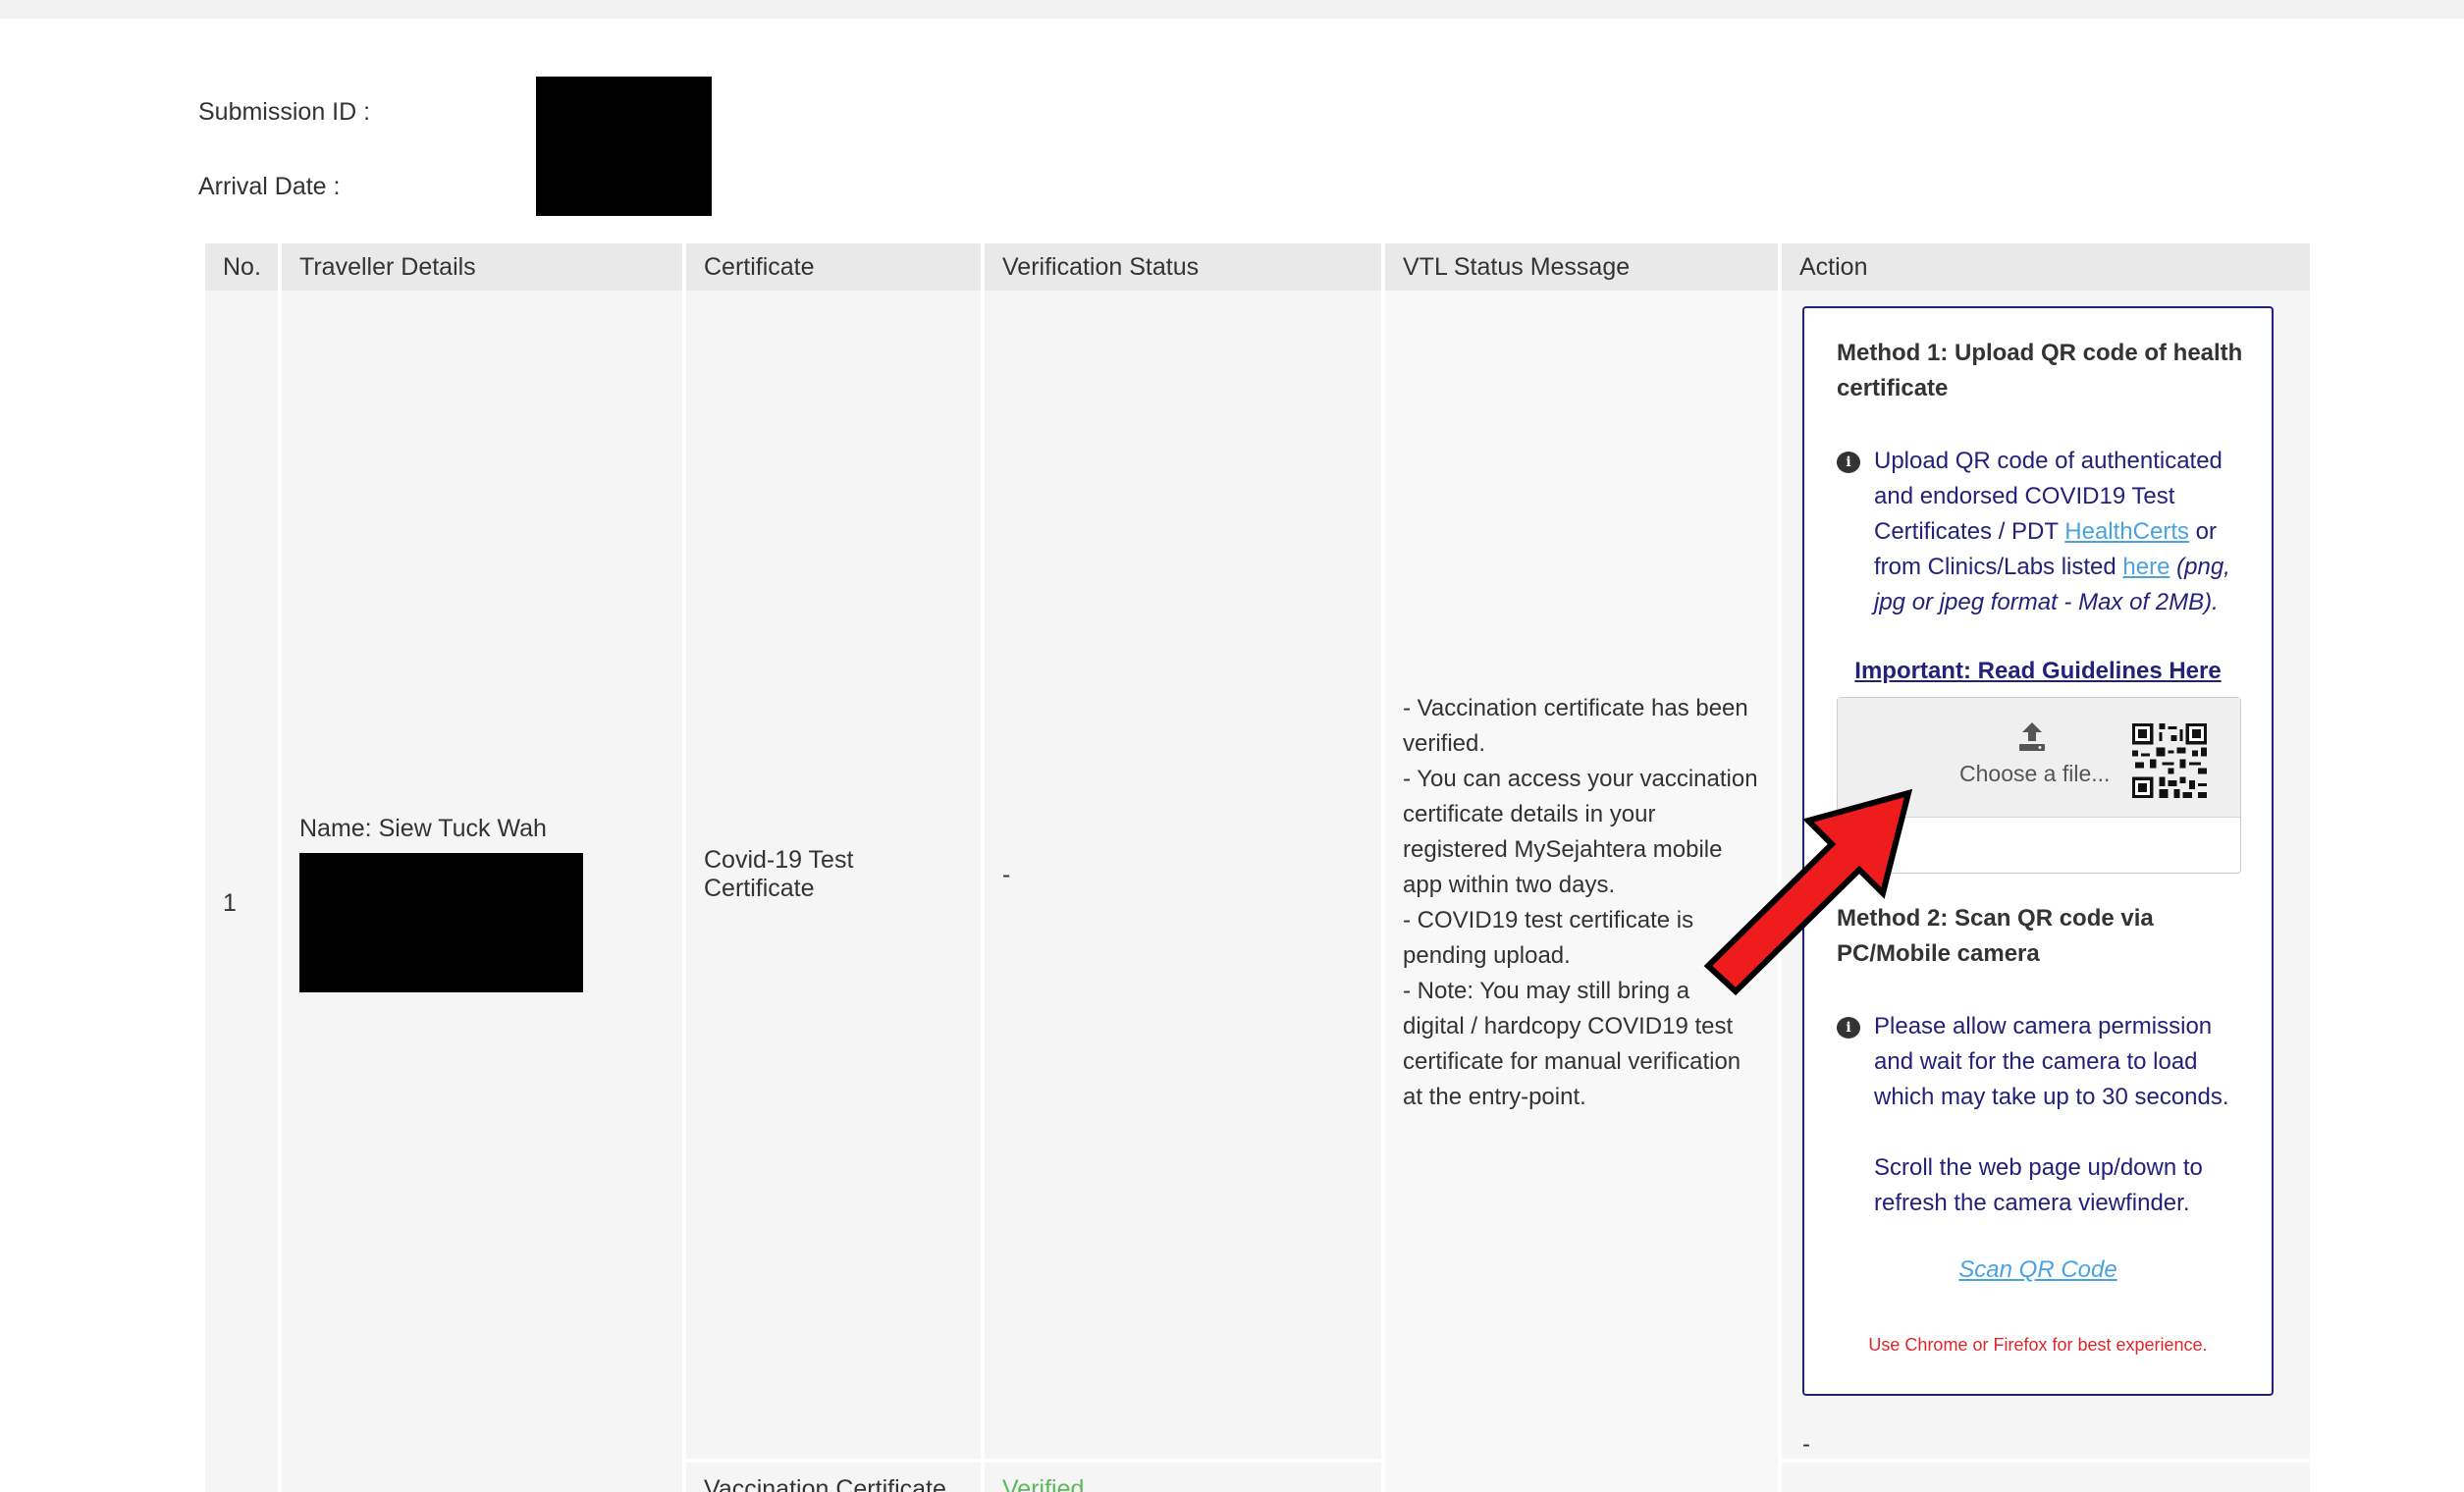  What do you see at coordinates (1494, 1097) in the screenshot?
I see `vtl-line: at the entry-point.` at bounding box center [1494, 1097].